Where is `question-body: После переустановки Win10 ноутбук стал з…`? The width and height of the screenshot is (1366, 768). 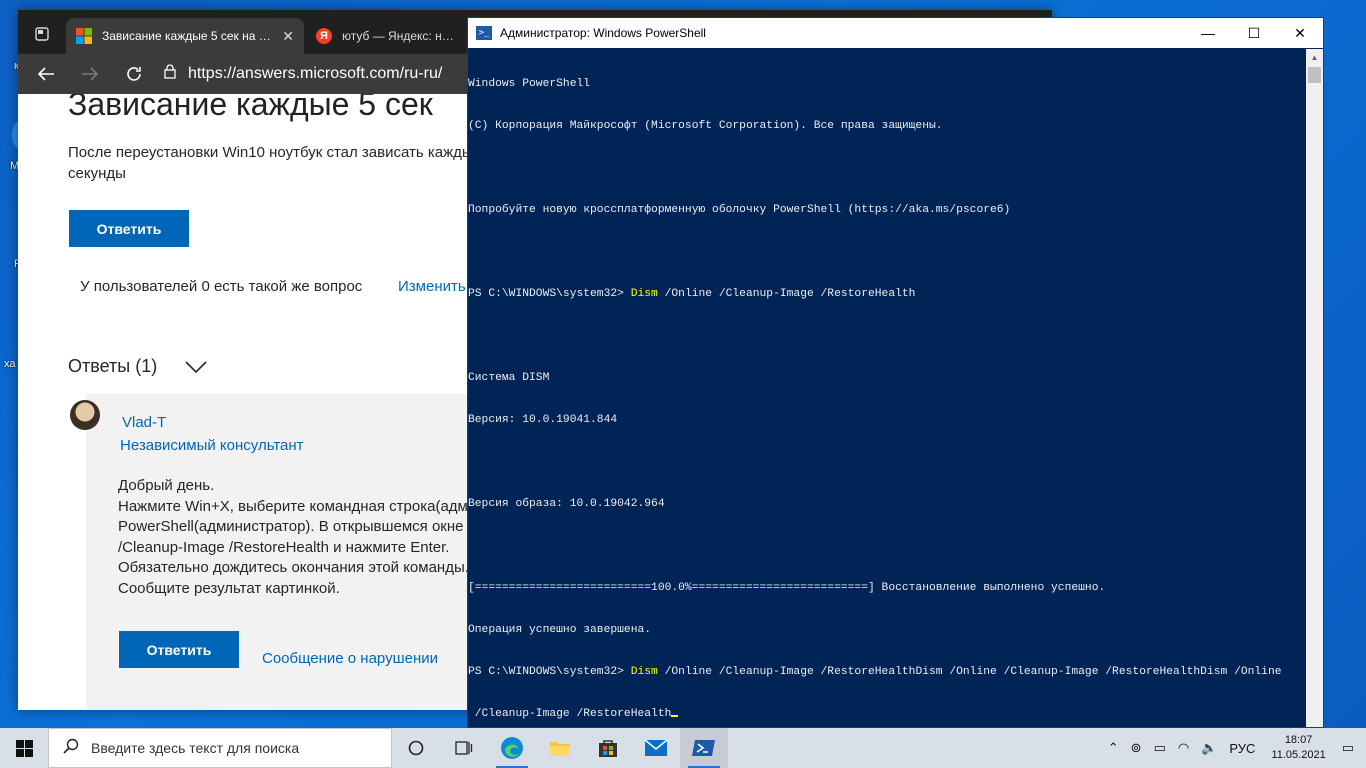
question-body: После переустановки Win10 ноутбук стал з… is located at coordinates (270, 163).